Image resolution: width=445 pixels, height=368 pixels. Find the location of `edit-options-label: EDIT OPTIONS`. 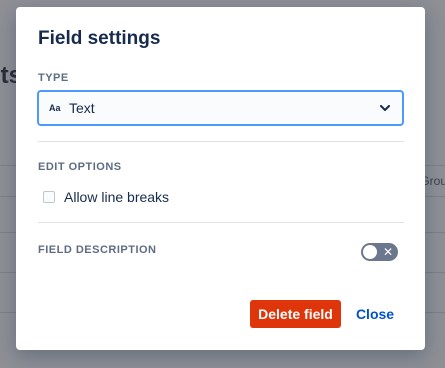

edit-options-label: EDIT OPTIONS is located at coordinates (80, 167).